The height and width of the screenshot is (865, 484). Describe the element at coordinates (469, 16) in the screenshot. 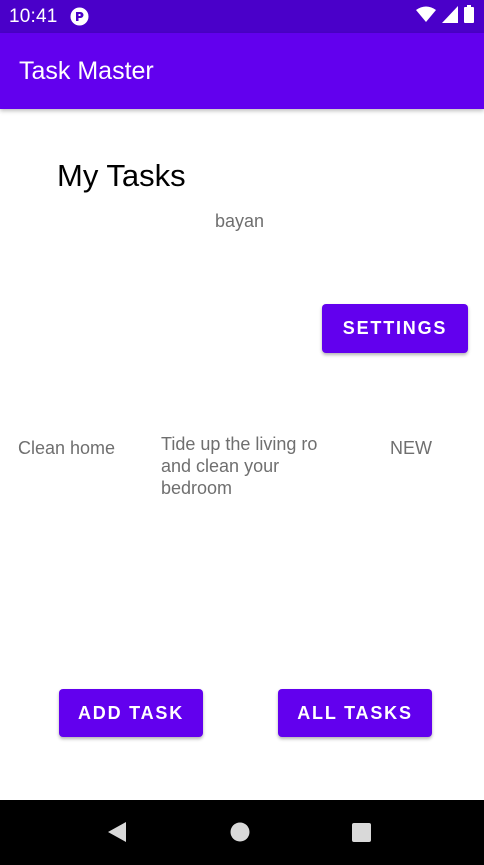

I see `battery-icon` at that location.